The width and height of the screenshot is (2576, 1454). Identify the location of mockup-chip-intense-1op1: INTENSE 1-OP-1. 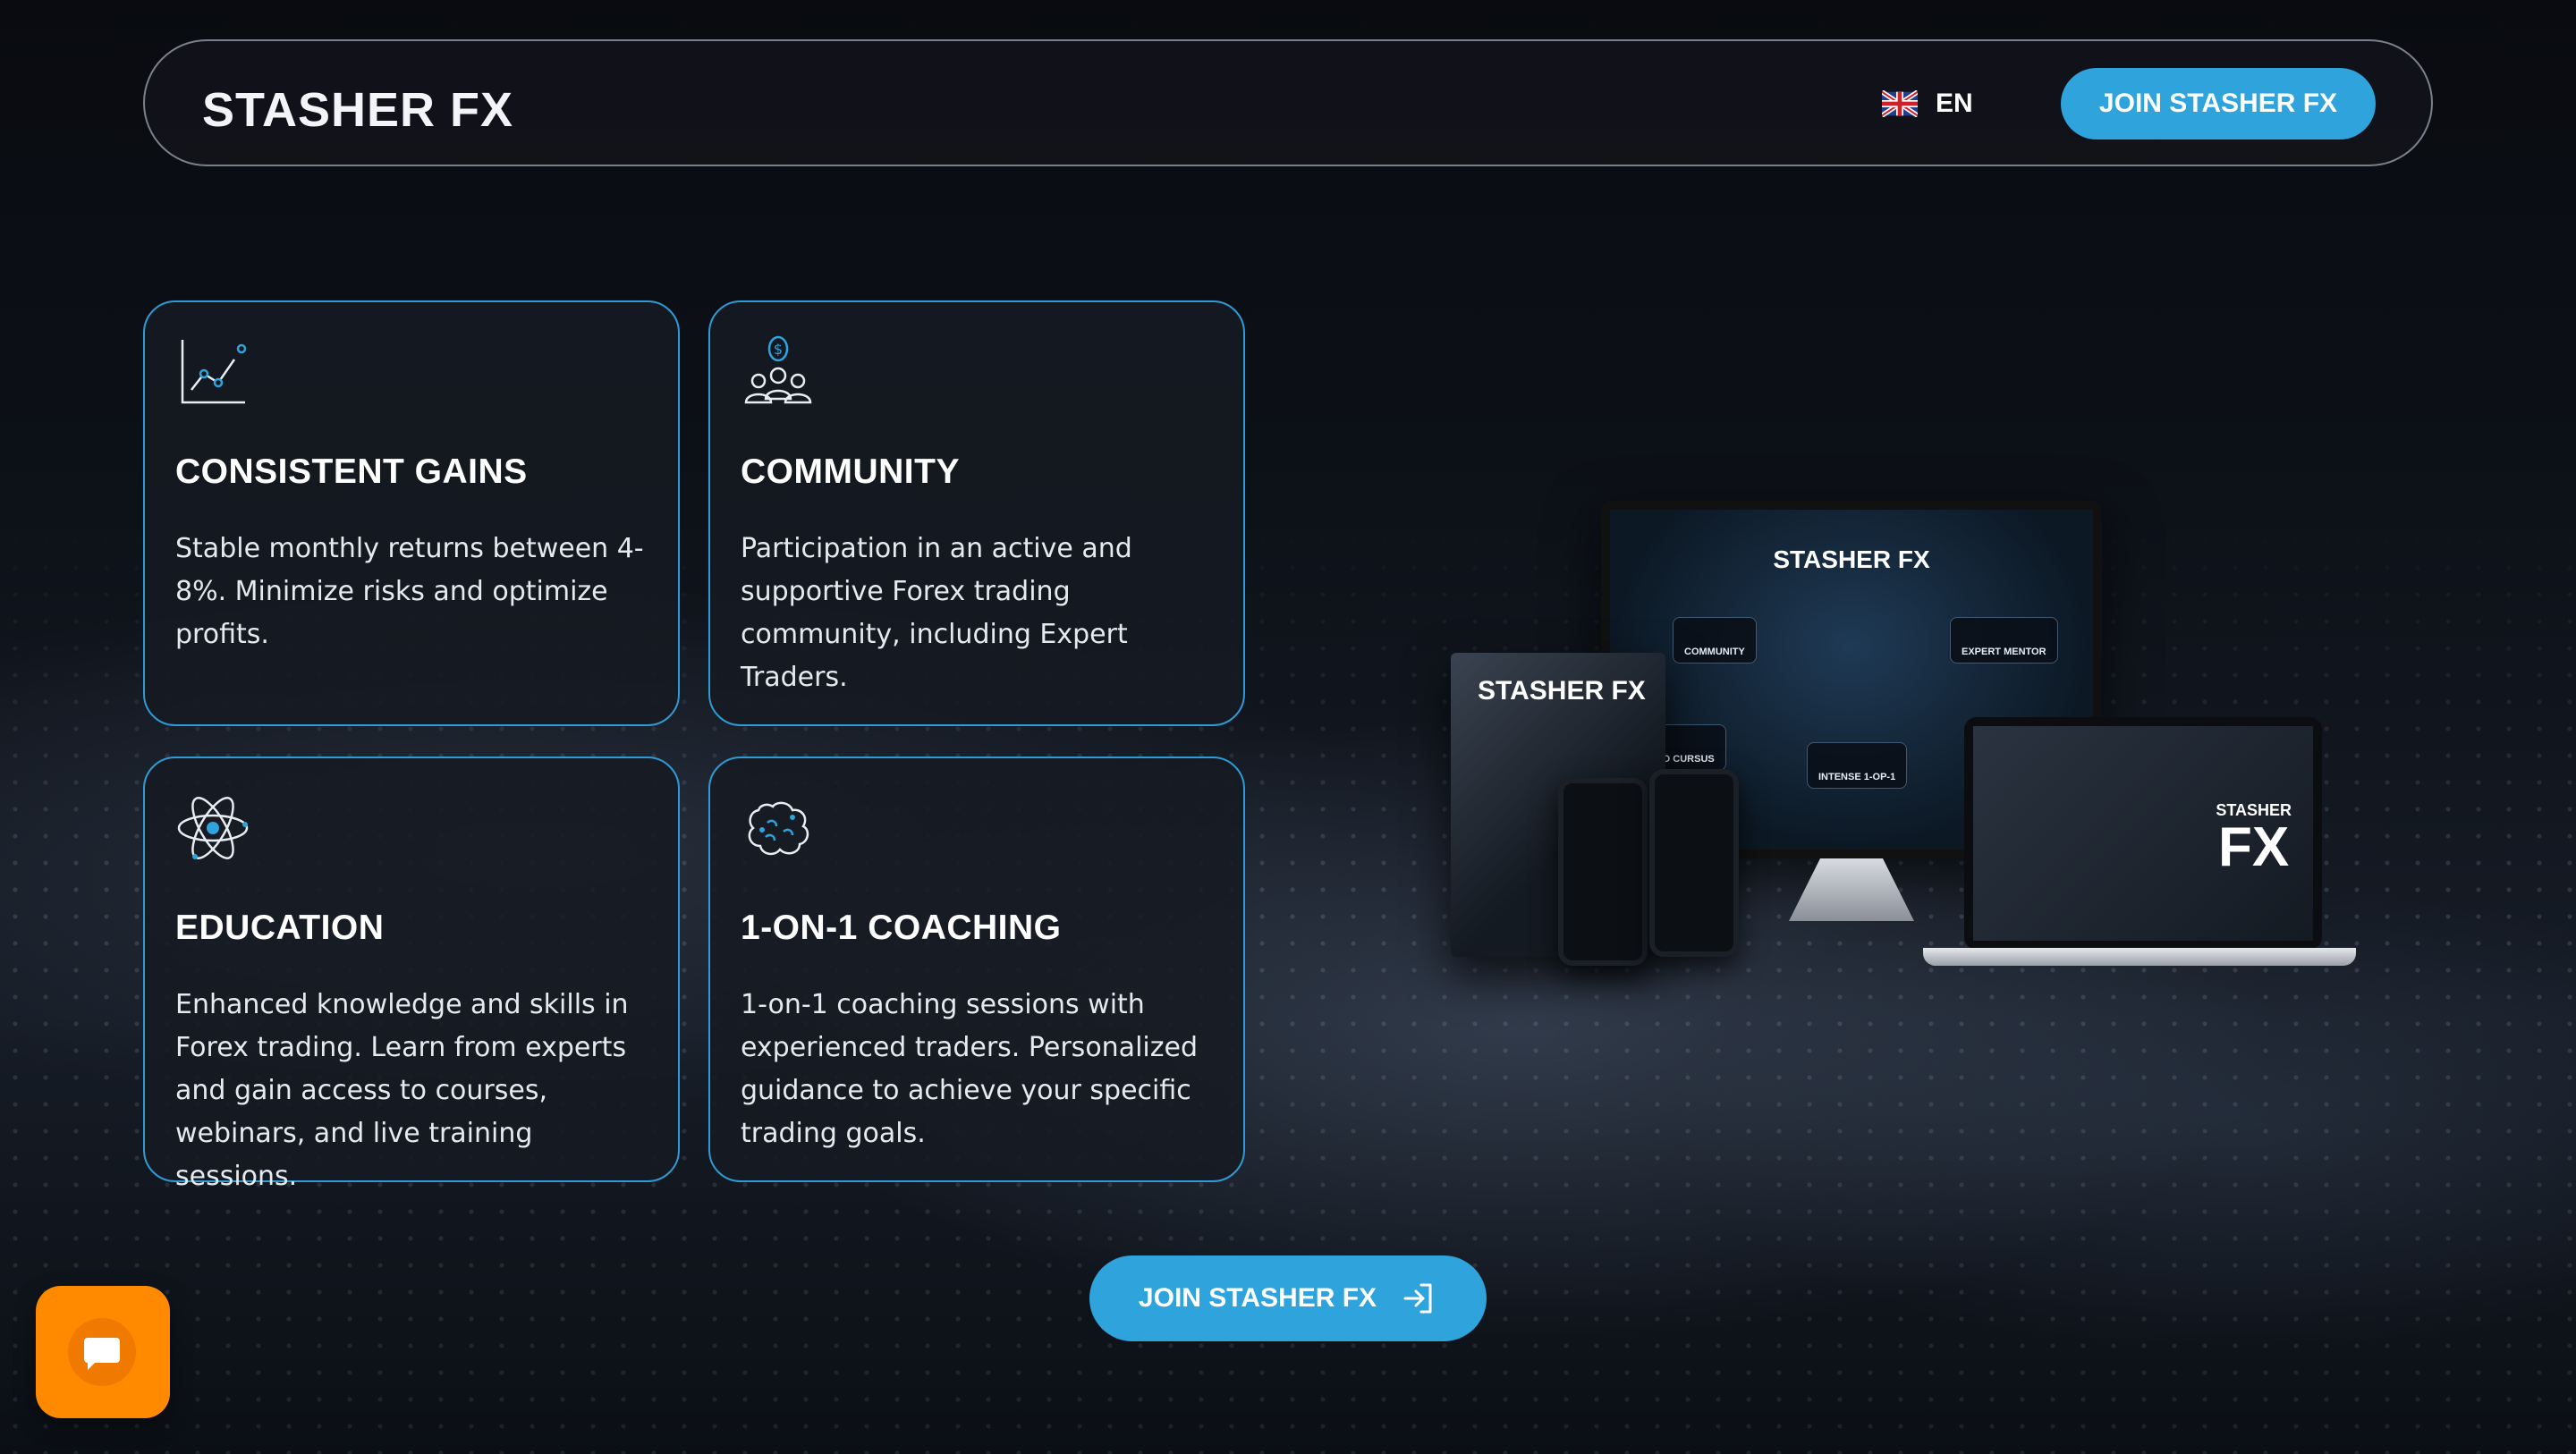
(1857, 765).